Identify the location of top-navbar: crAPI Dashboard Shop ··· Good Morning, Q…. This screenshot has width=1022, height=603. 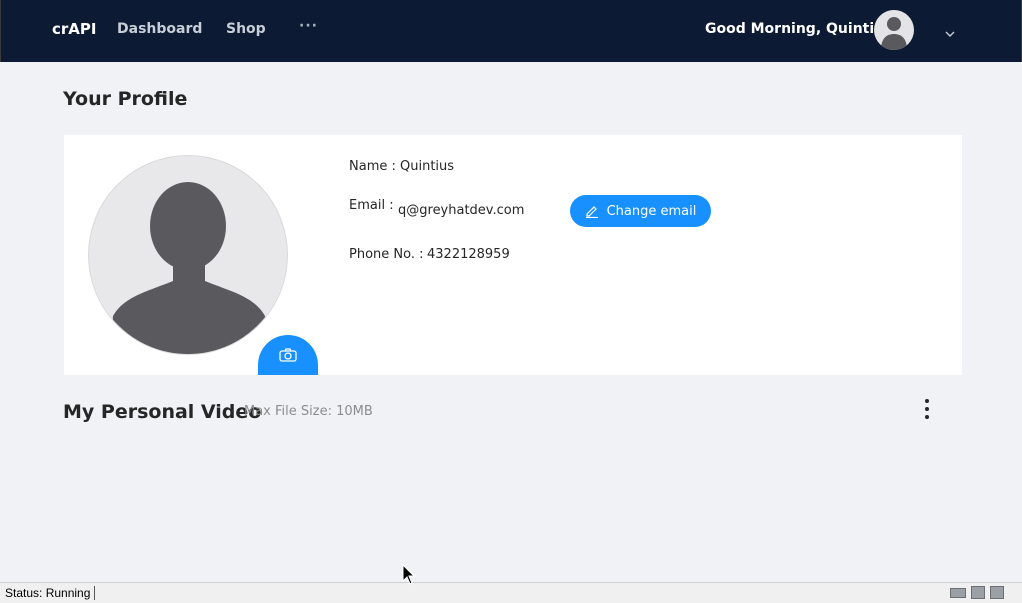
(511, 31).